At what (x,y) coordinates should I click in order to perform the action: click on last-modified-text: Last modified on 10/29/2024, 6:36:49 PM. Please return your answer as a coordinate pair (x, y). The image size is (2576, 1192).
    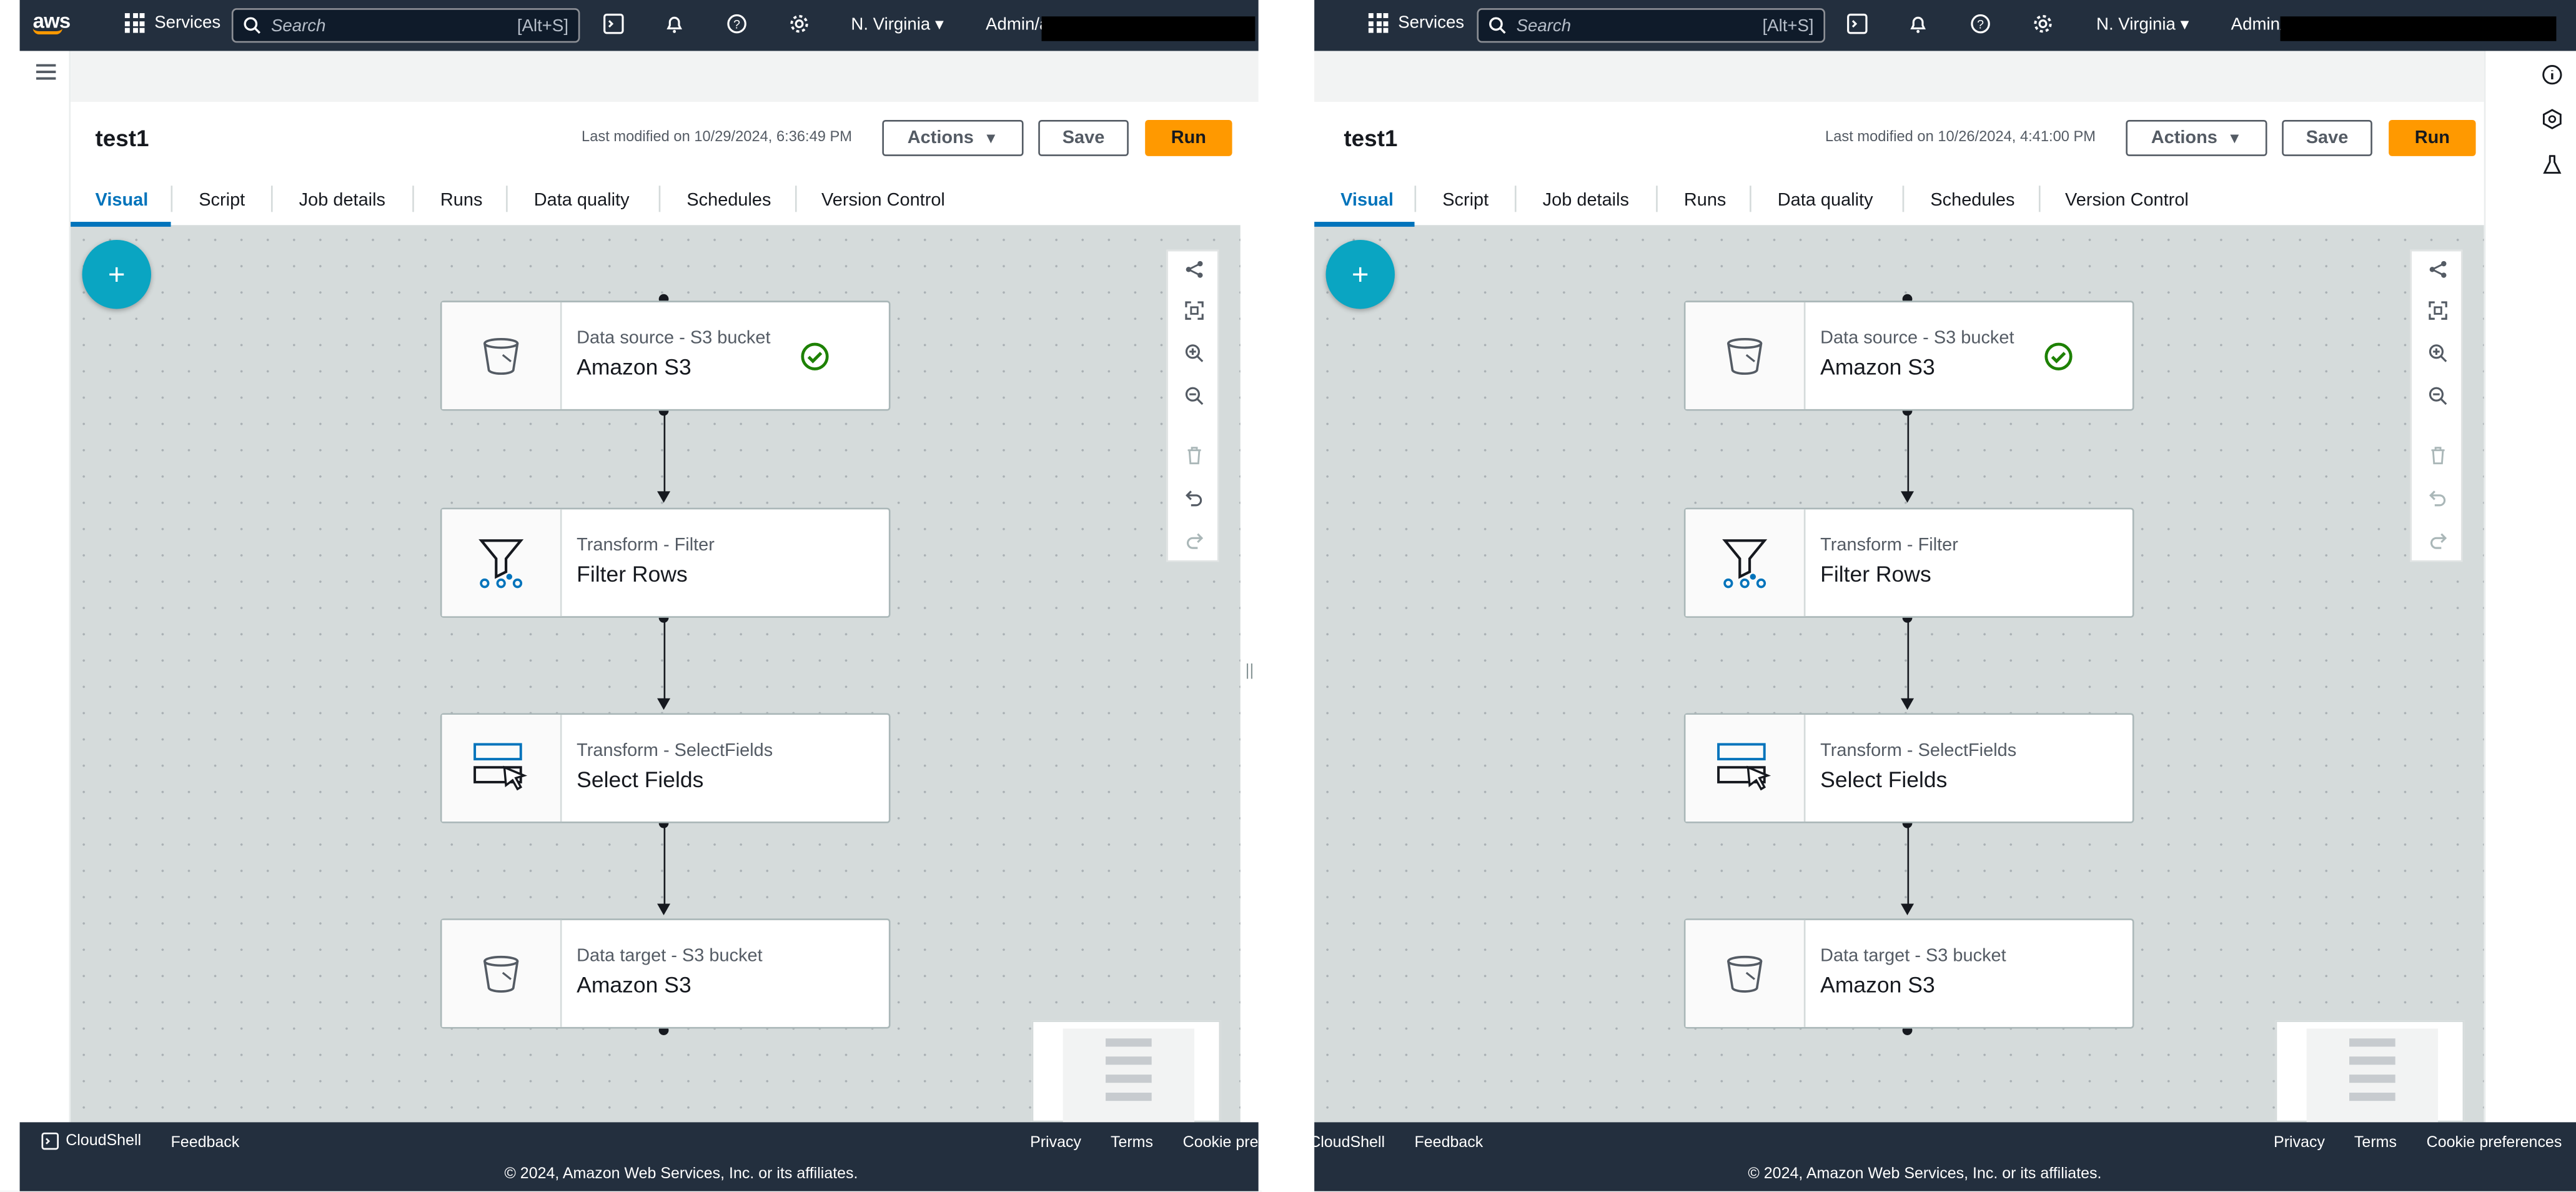
    Looking at the image, I should click on (717, 136).